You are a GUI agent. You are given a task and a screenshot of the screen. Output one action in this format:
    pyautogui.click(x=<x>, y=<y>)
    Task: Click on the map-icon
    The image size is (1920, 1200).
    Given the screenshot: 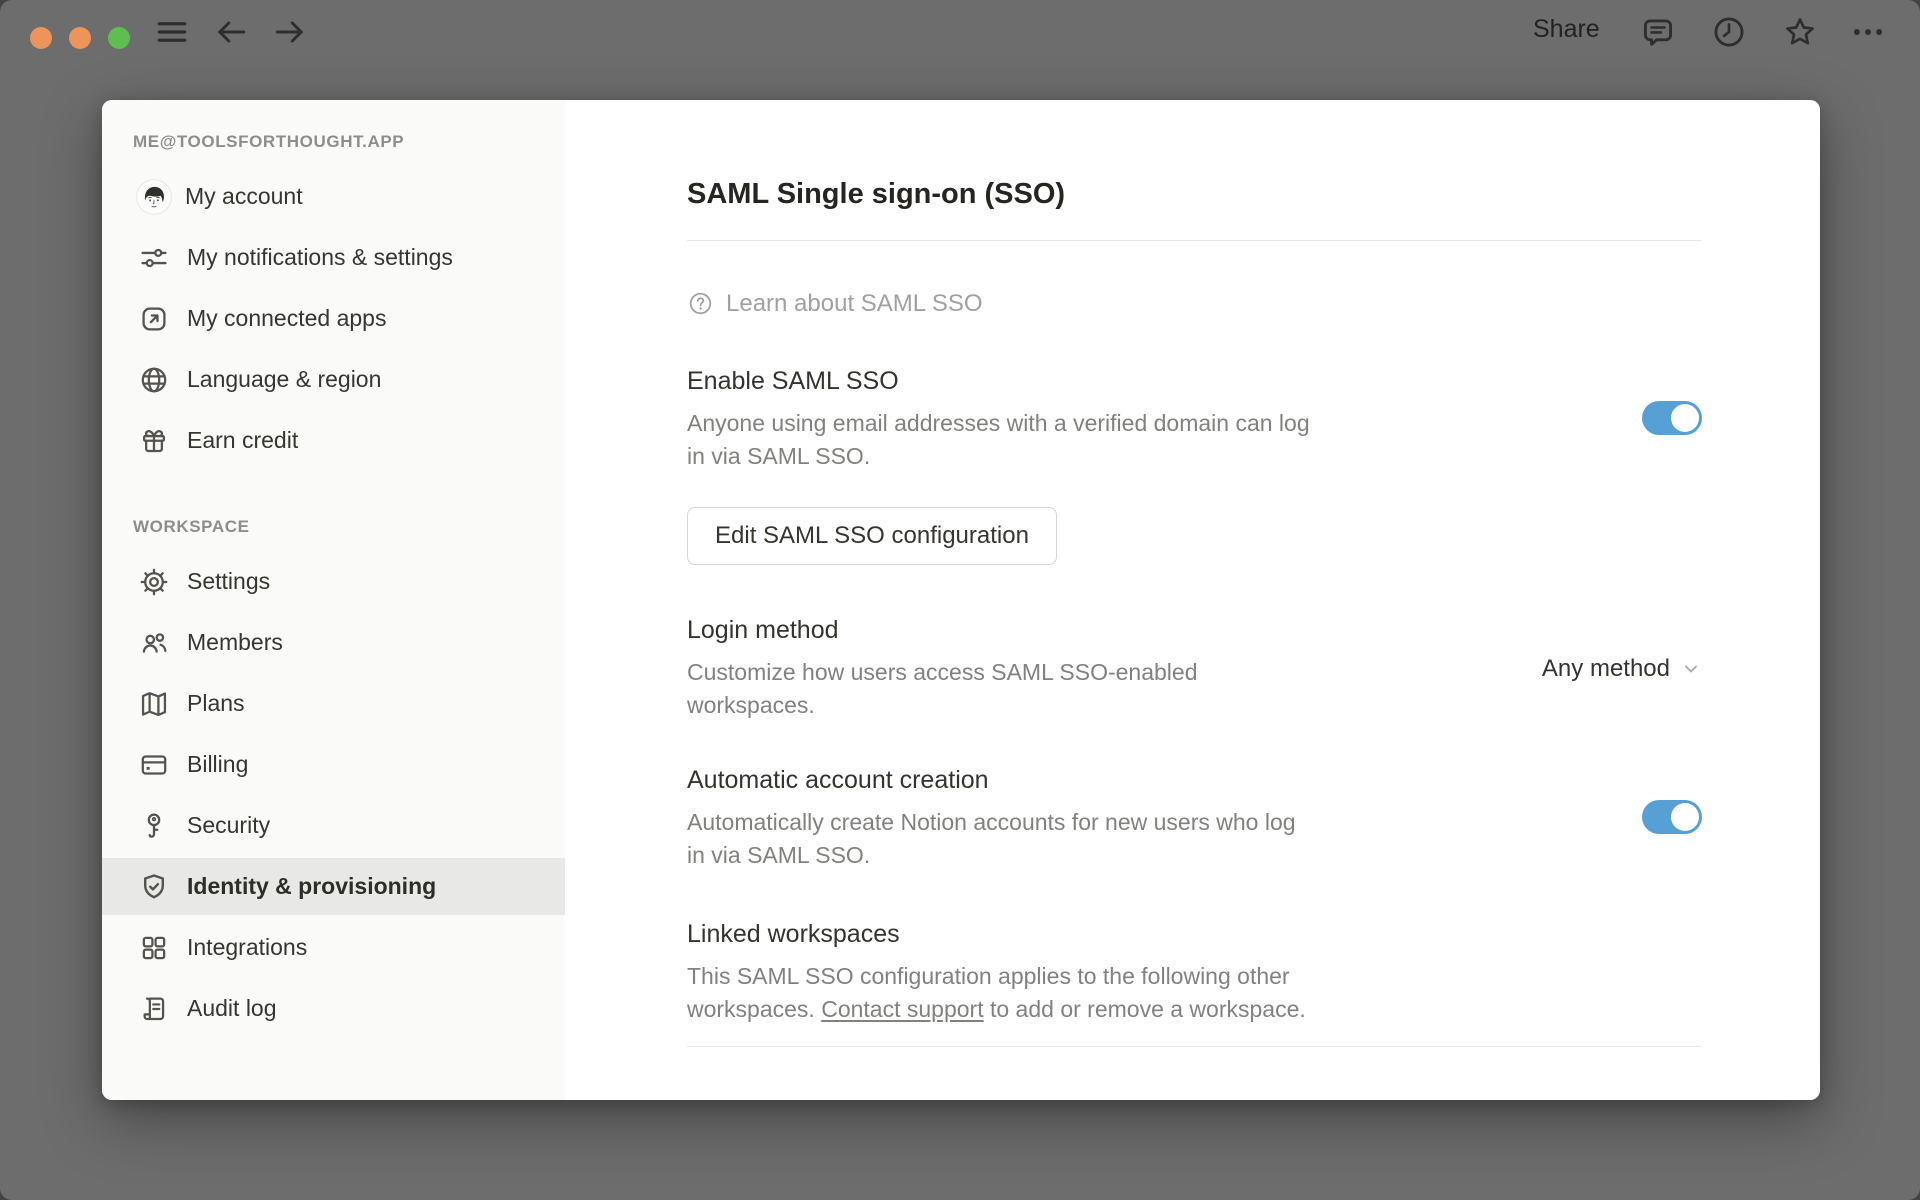 What is the action you would take?
    pyautogui.click(x=154, y=704)
    